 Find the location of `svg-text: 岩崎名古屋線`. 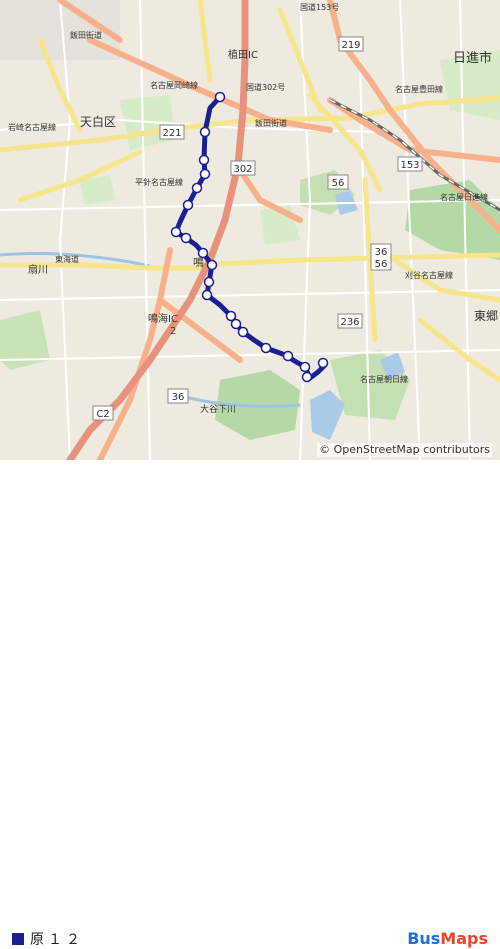

svg-text: 岩崎名古屋線 is located at coordinates (32, 127).